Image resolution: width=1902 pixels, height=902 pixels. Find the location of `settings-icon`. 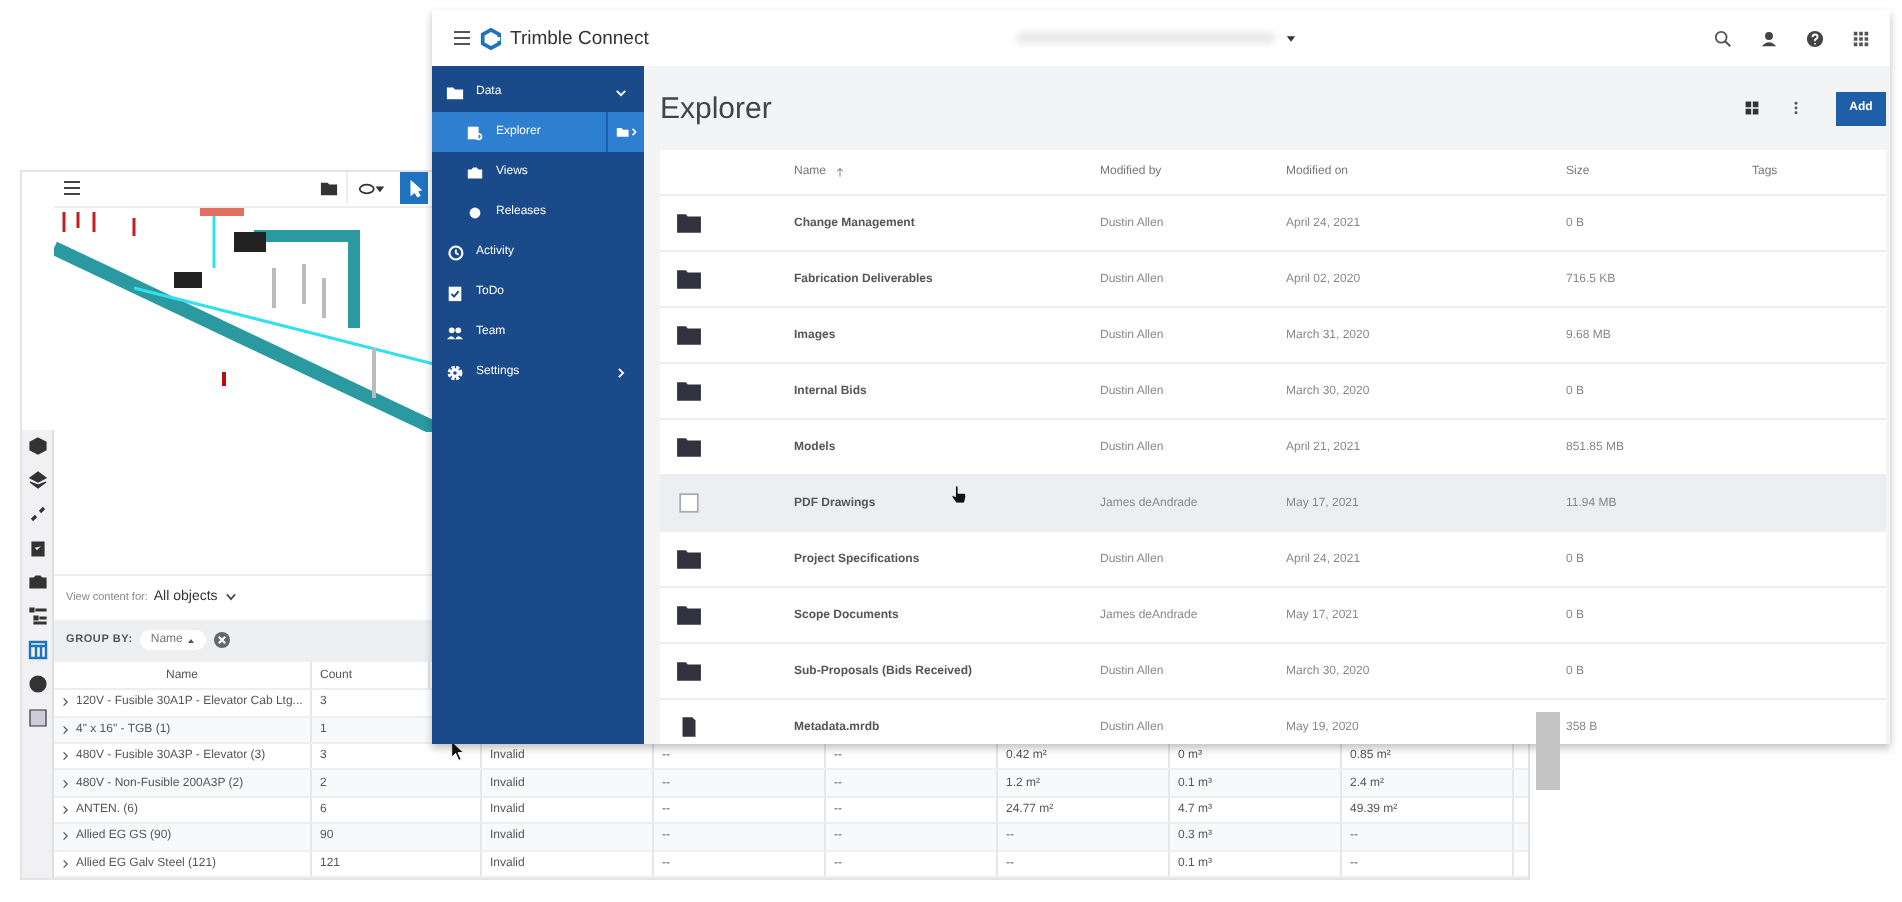

settings-icon is located at coordinates (455, 372).